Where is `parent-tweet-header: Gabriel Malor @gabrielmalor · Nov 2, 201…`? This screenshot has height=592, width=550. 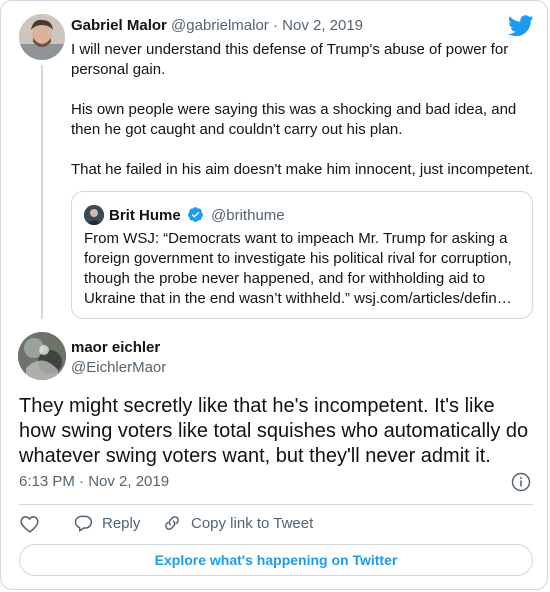 parent-tweet-header: Gabriel Malor @gabrielmalor · Nov 2, 201… is located at coordinates (217, 25).